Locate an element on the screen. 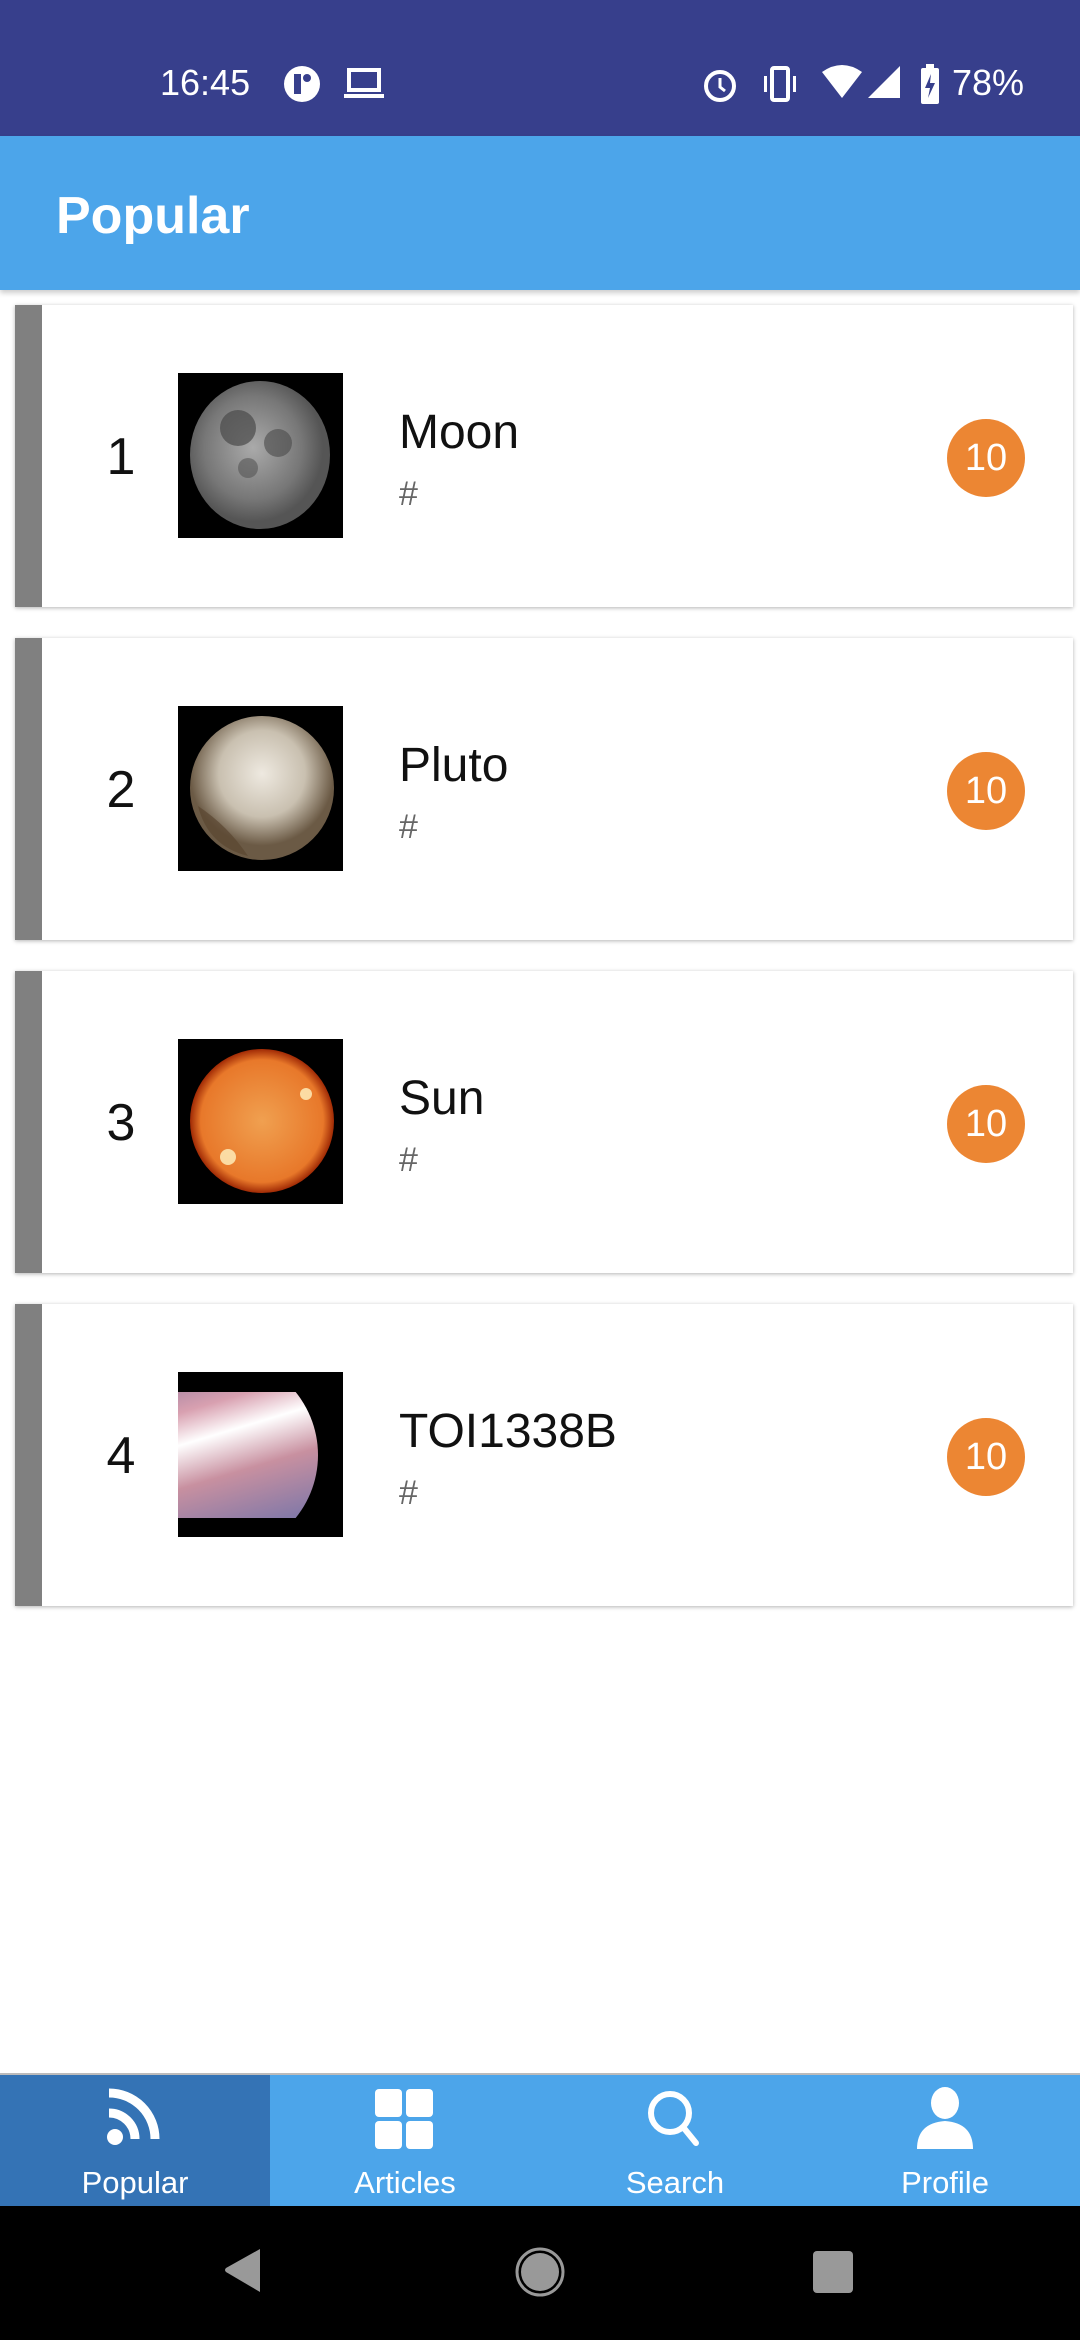 The height and width of the screenshot is (2340, 1080). item-title: Pluto is located at coordinates (454, 765).